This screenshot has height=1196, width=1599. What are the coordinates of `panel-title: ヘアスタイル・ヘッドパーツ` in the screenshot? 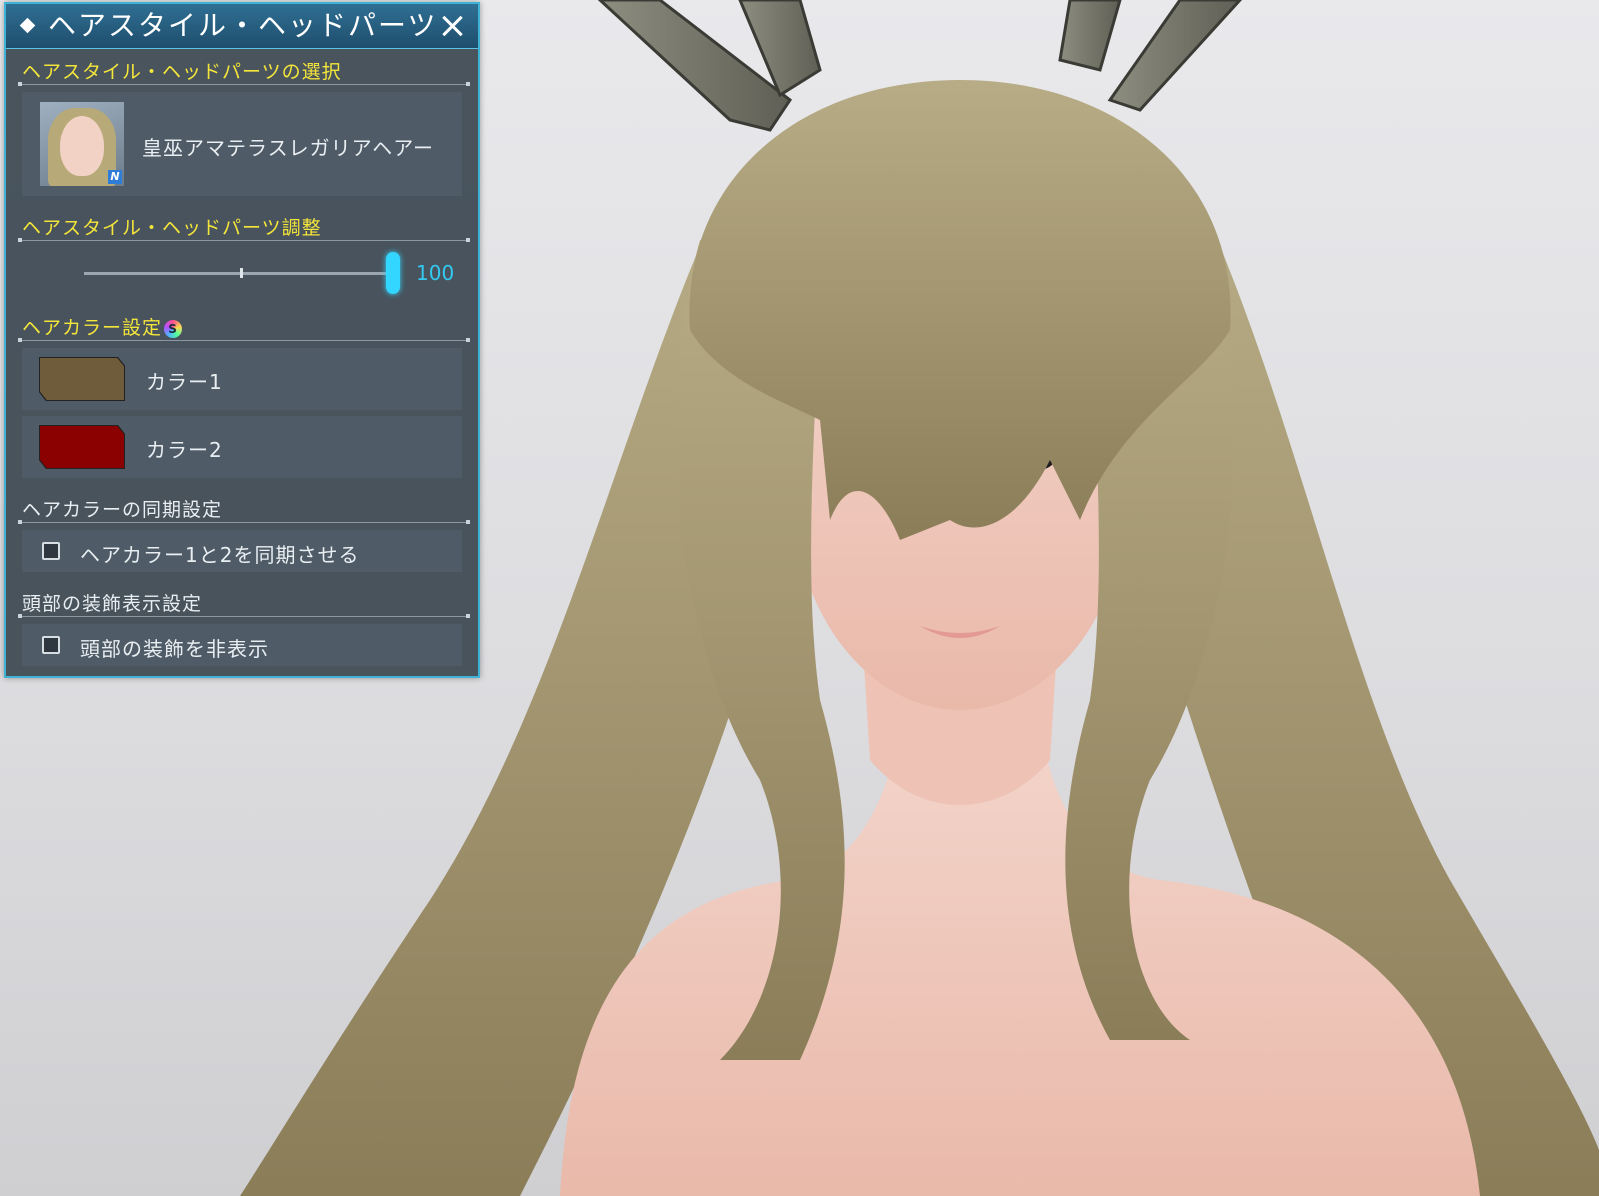 It's located at (243, 25).